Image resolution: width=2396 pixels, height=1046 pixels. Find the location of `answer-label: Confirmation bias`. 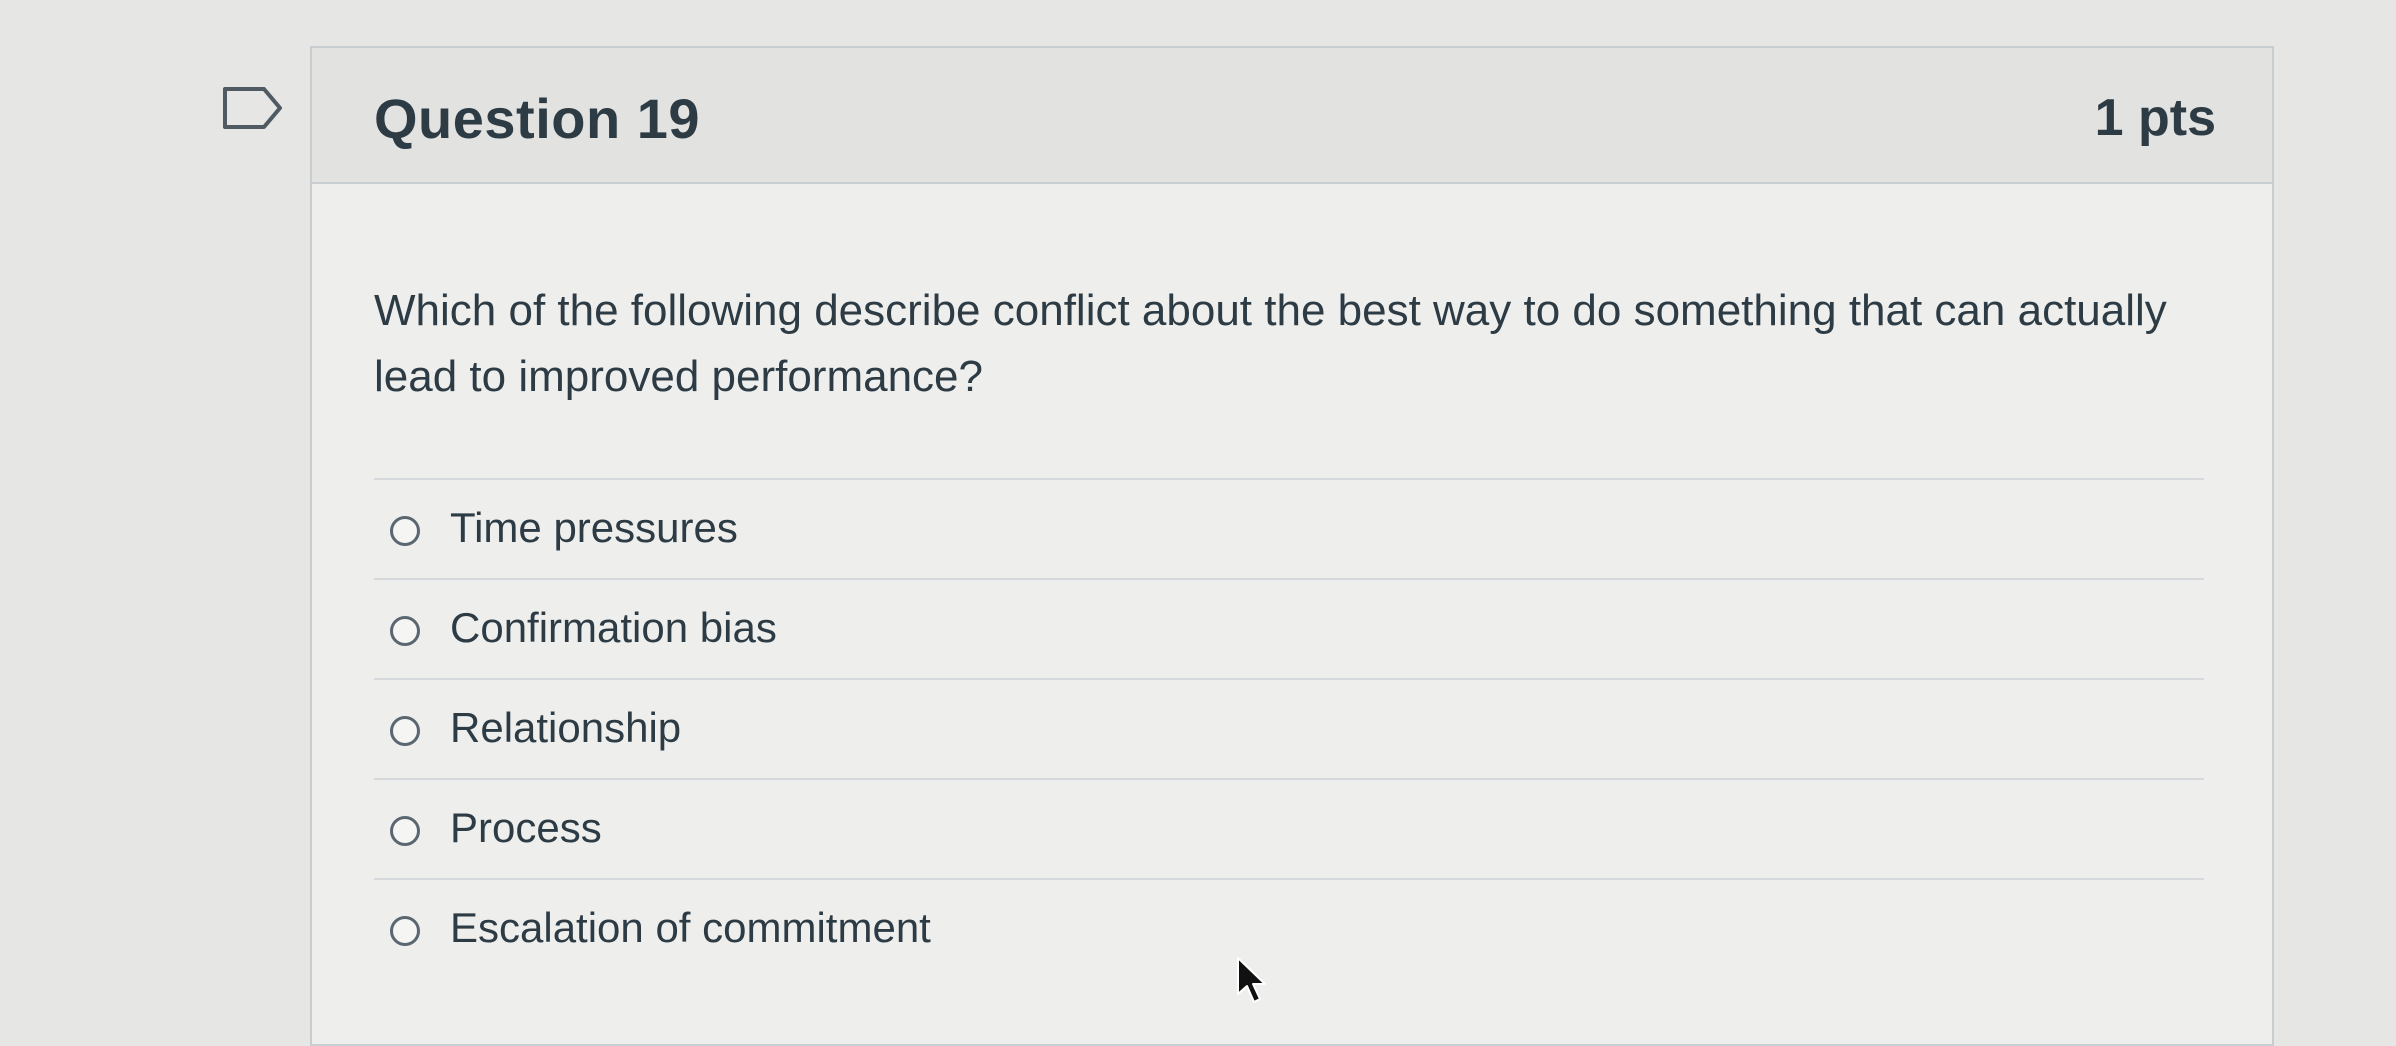

answer-label: Confirmation bias is located at coordinates (613, 628).